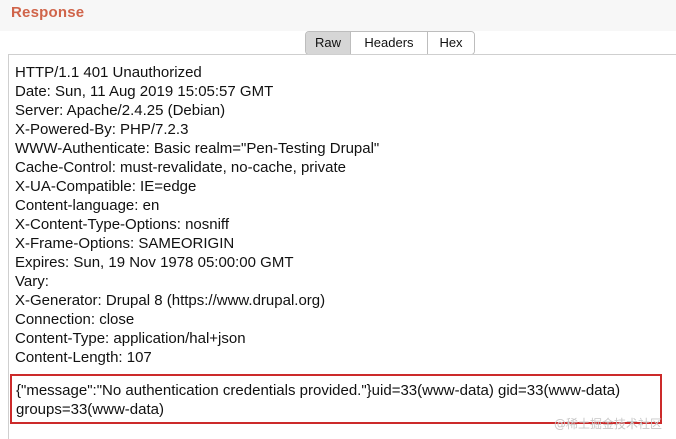 This screenshot has height=439, width=676. Describe the element at coordinates (130, 338) in the screenshot. I see `header-line: Content-Type: application/hal+json` at that location.